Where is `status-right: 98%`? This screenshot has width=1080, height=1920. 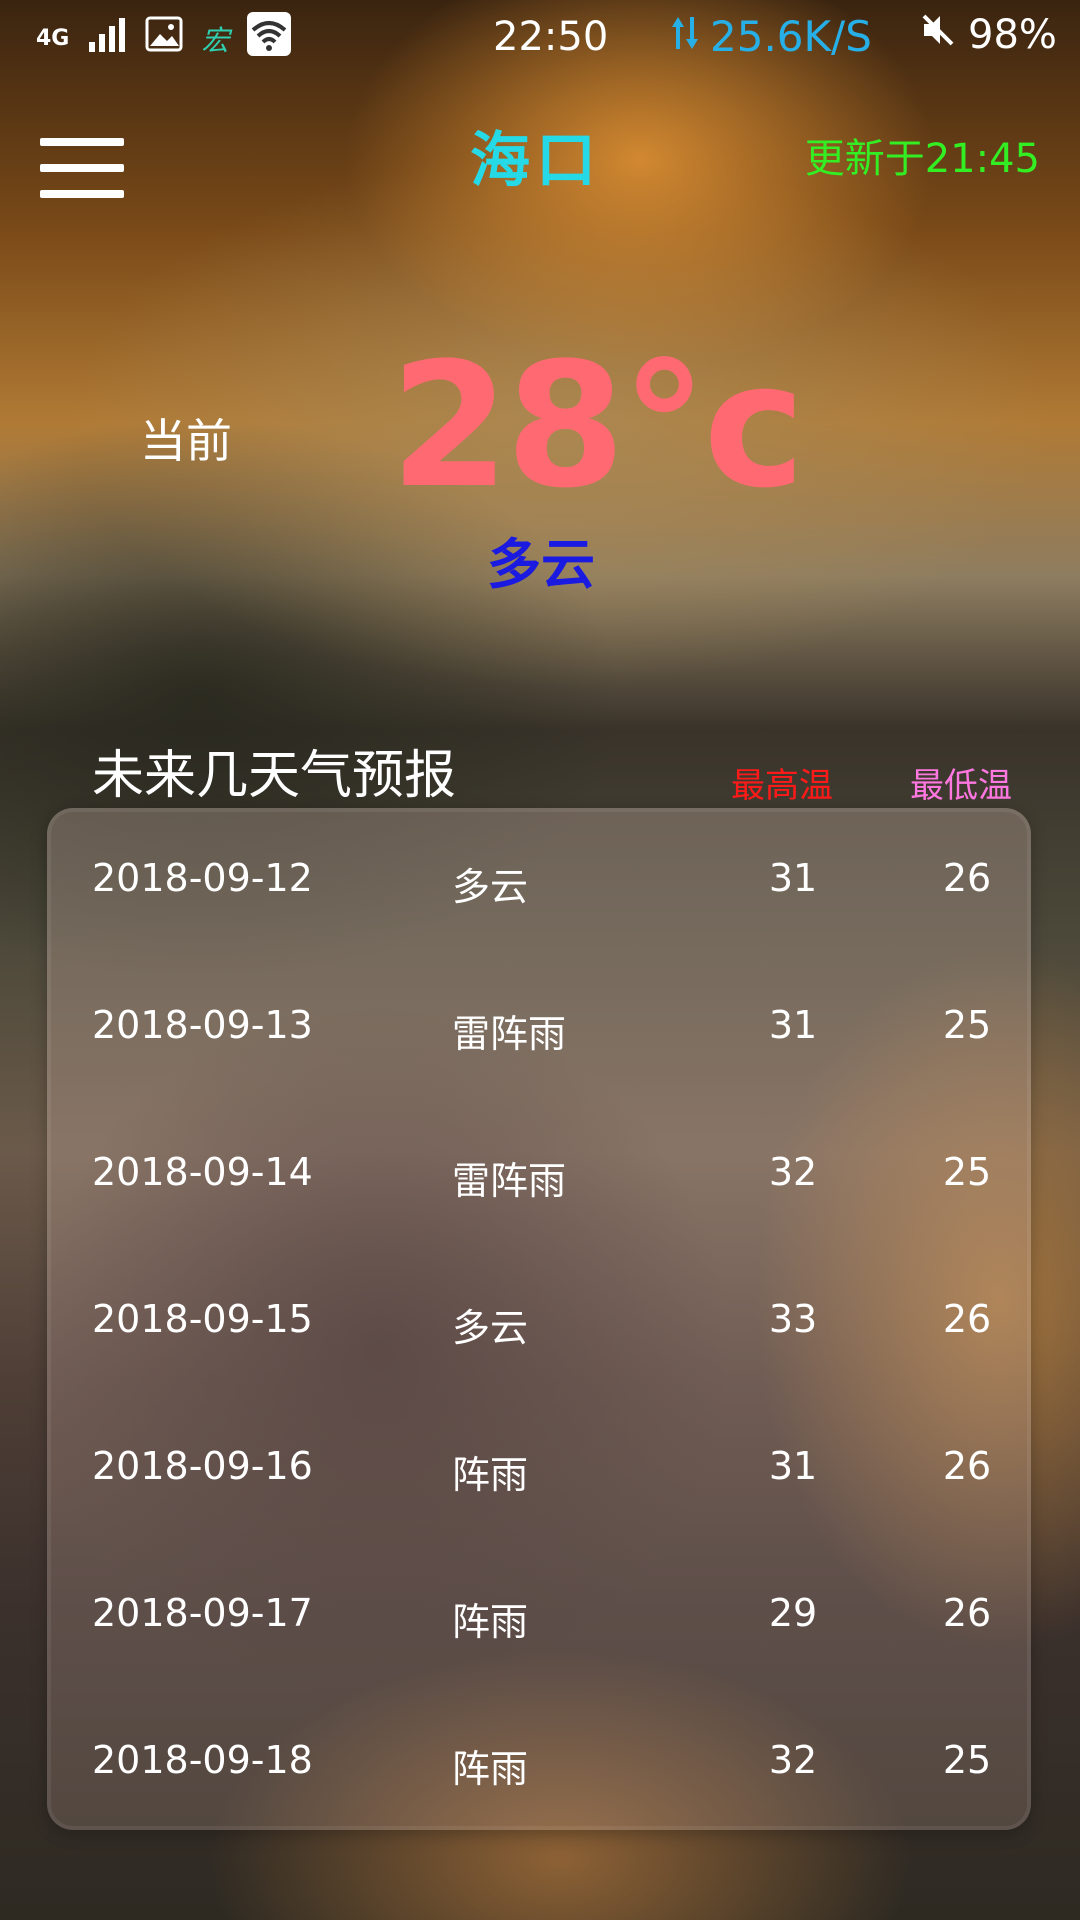
status-right: 98% is located at coordinates (988, 35).